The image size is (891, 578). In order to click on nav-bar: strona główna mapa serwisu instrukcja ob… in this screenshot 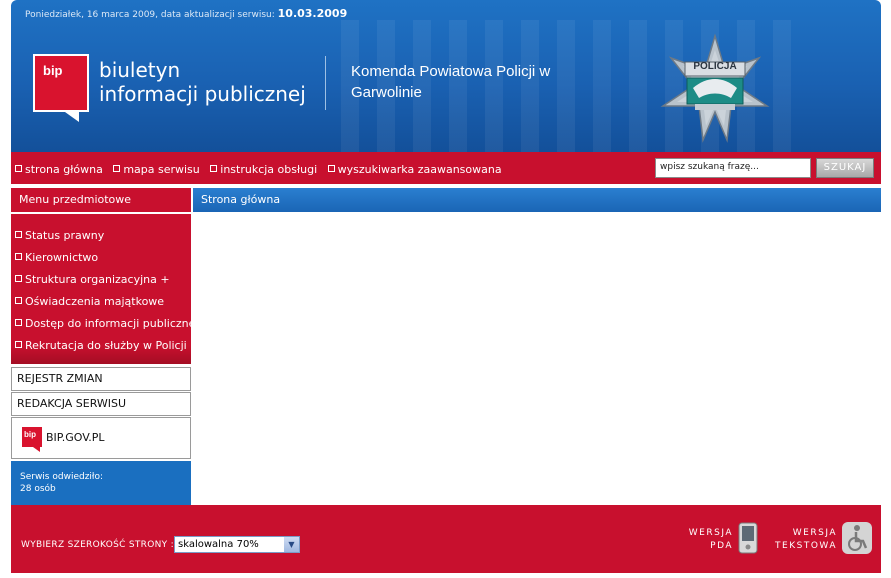, I will do `click(446, 168)`.